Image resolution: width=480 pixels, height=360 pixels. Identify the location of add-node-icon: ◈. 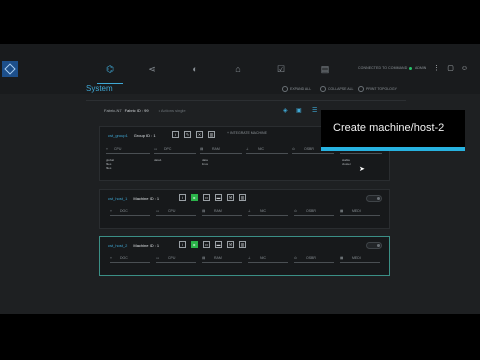
(285, 111).